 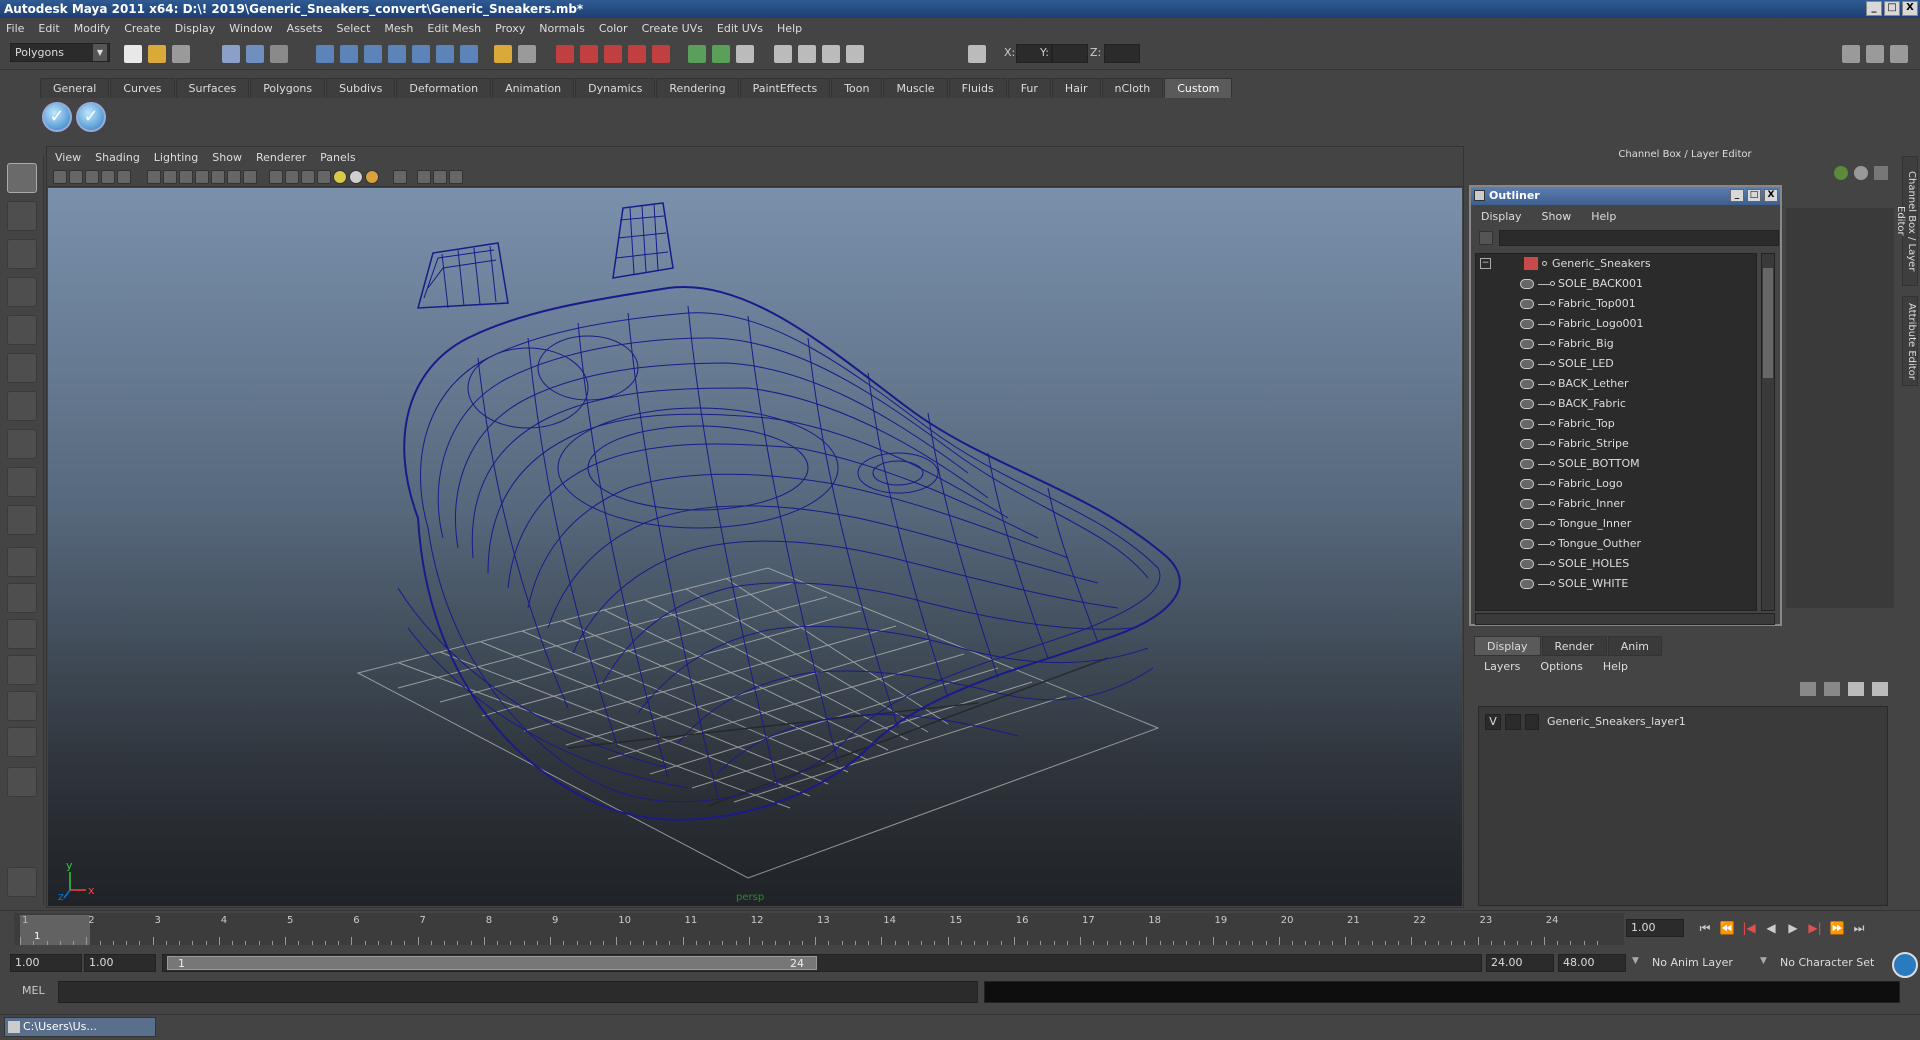 I want to click on ipr-render-icon, so click(x=589, y=54).